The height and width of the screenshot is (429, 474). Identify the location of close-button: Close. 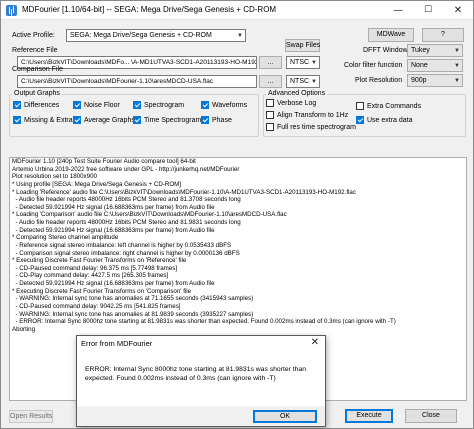
(431, 416).